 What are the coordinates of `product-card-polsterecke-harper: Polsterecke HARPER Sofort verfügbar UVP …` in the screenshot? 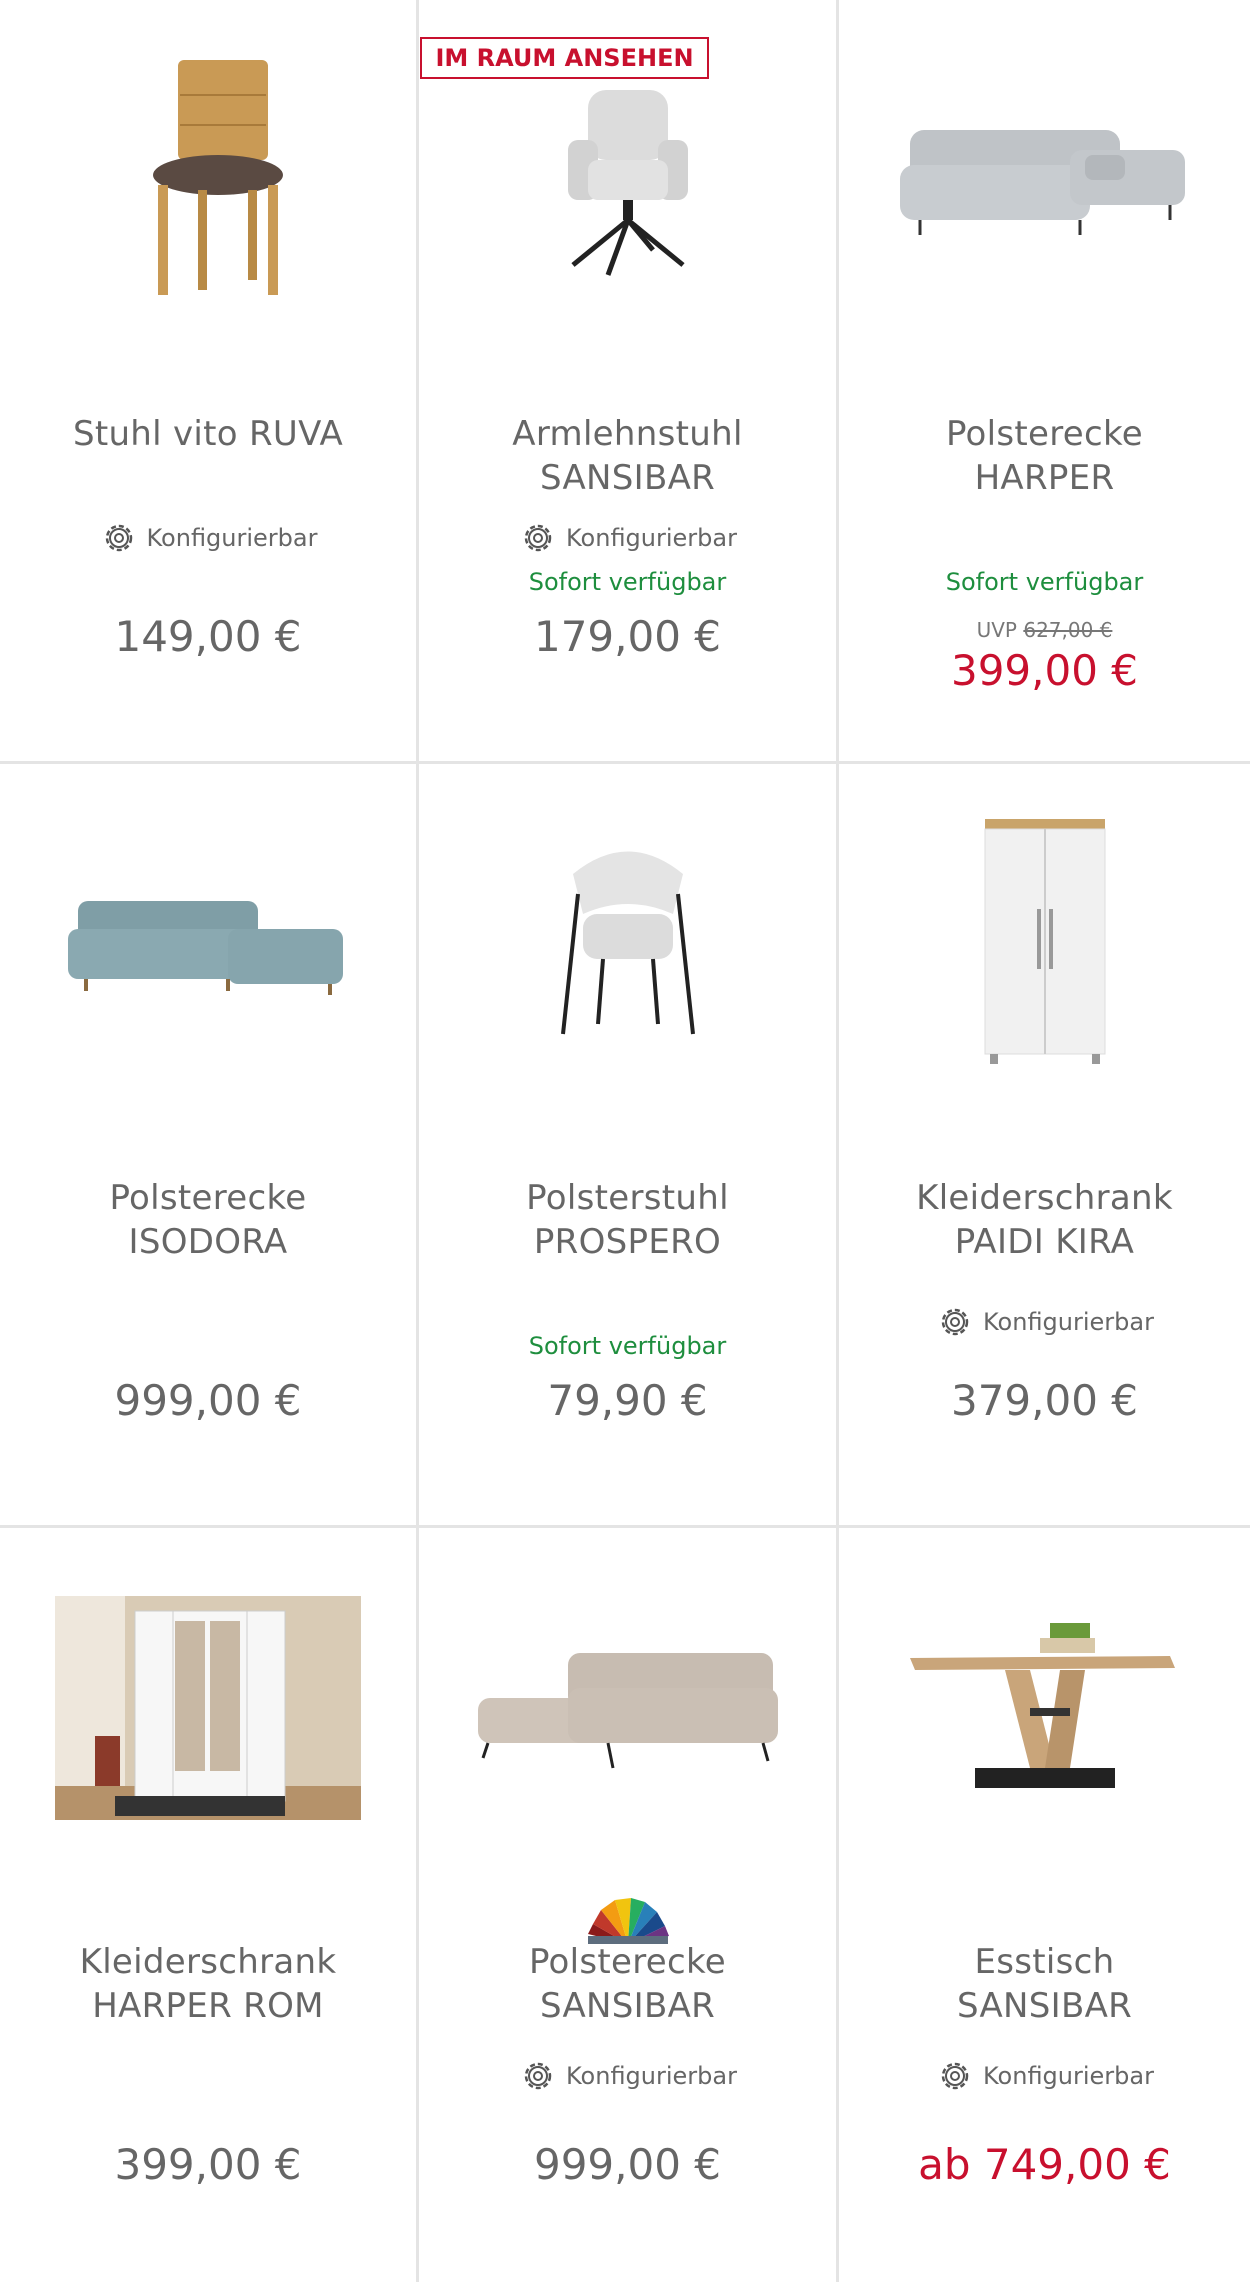 It's located at (1044, 382).